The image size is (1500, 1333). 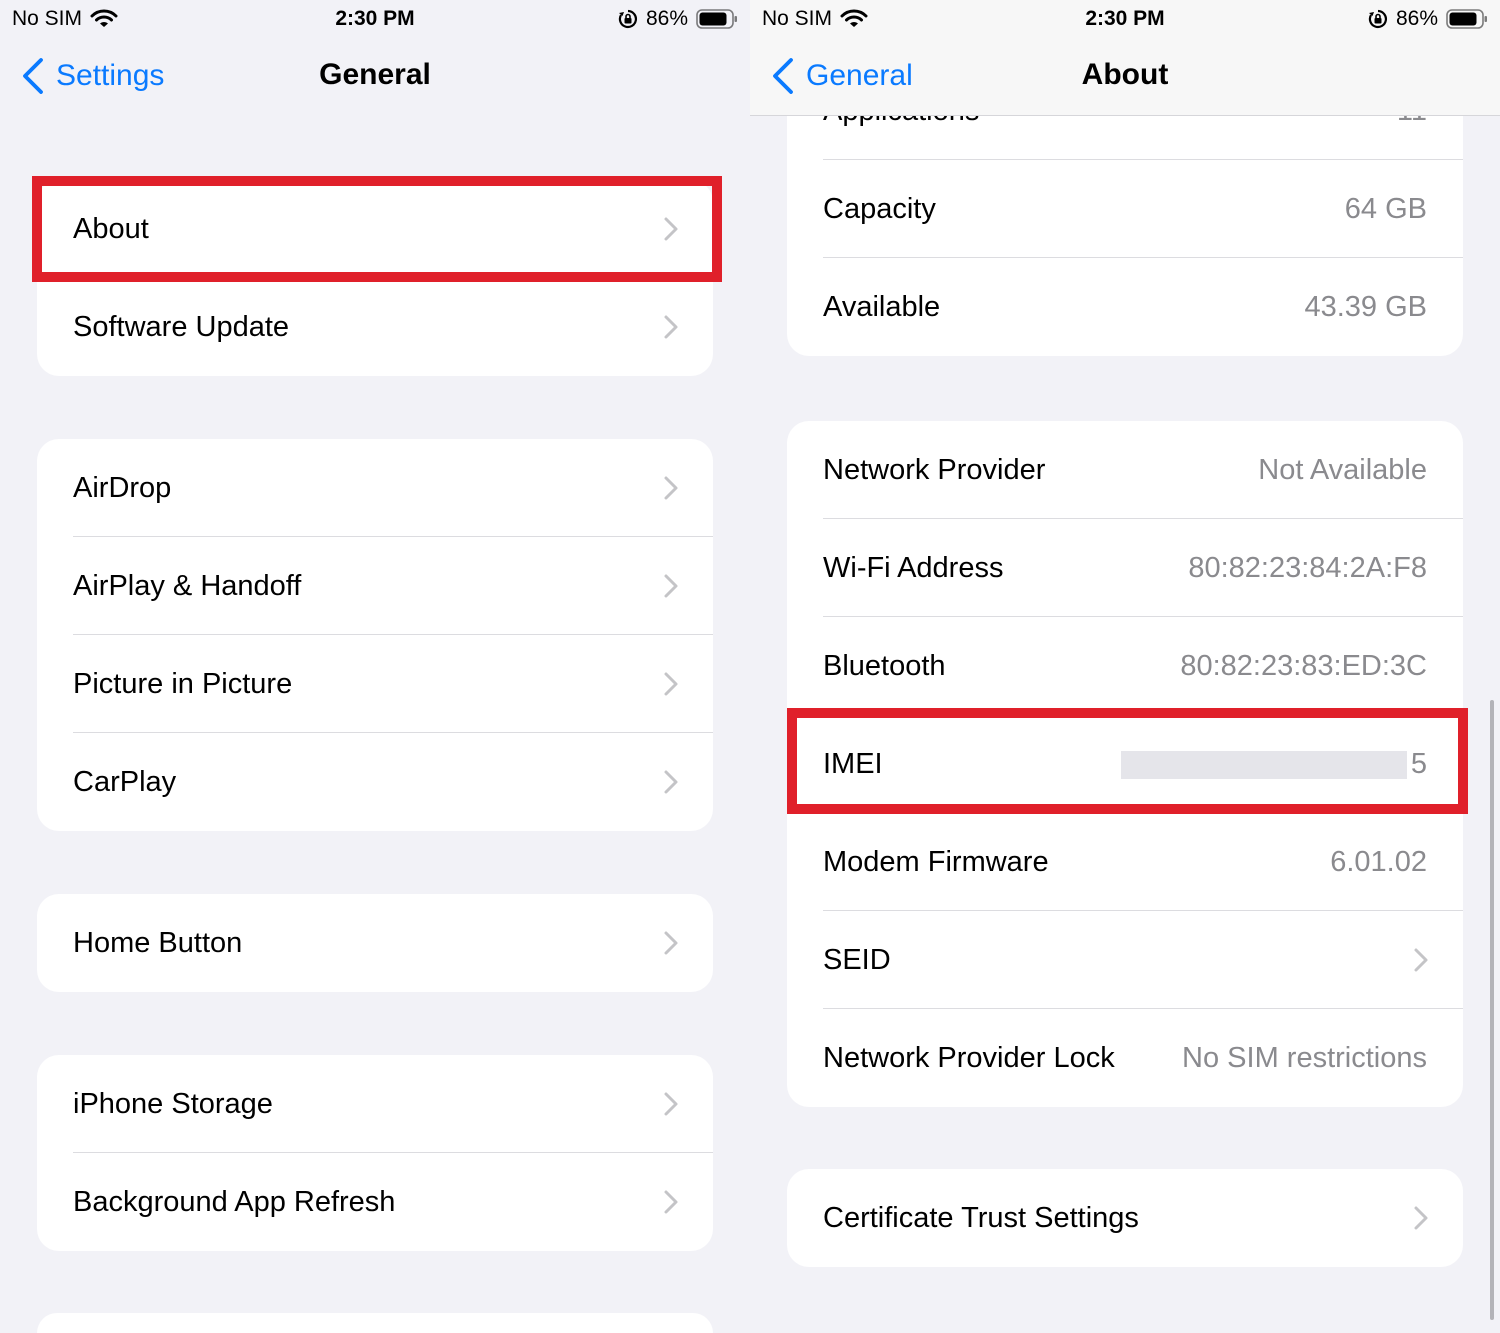 What do you see at coordinates (936, 861) in the screenshot?
I see `row-label: Modem Firmware` at bounding box center [936, 861].